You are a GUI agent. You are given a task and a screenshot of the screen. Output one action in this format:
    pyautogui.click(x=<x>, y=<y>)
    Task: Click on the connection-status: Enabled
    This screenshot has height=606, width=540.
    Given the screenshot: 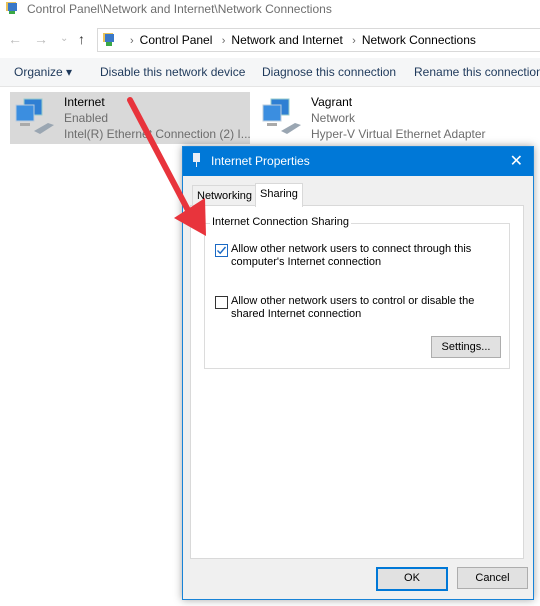 What is the action you would take?
    pyautogui.click(x=86, y=118)
    